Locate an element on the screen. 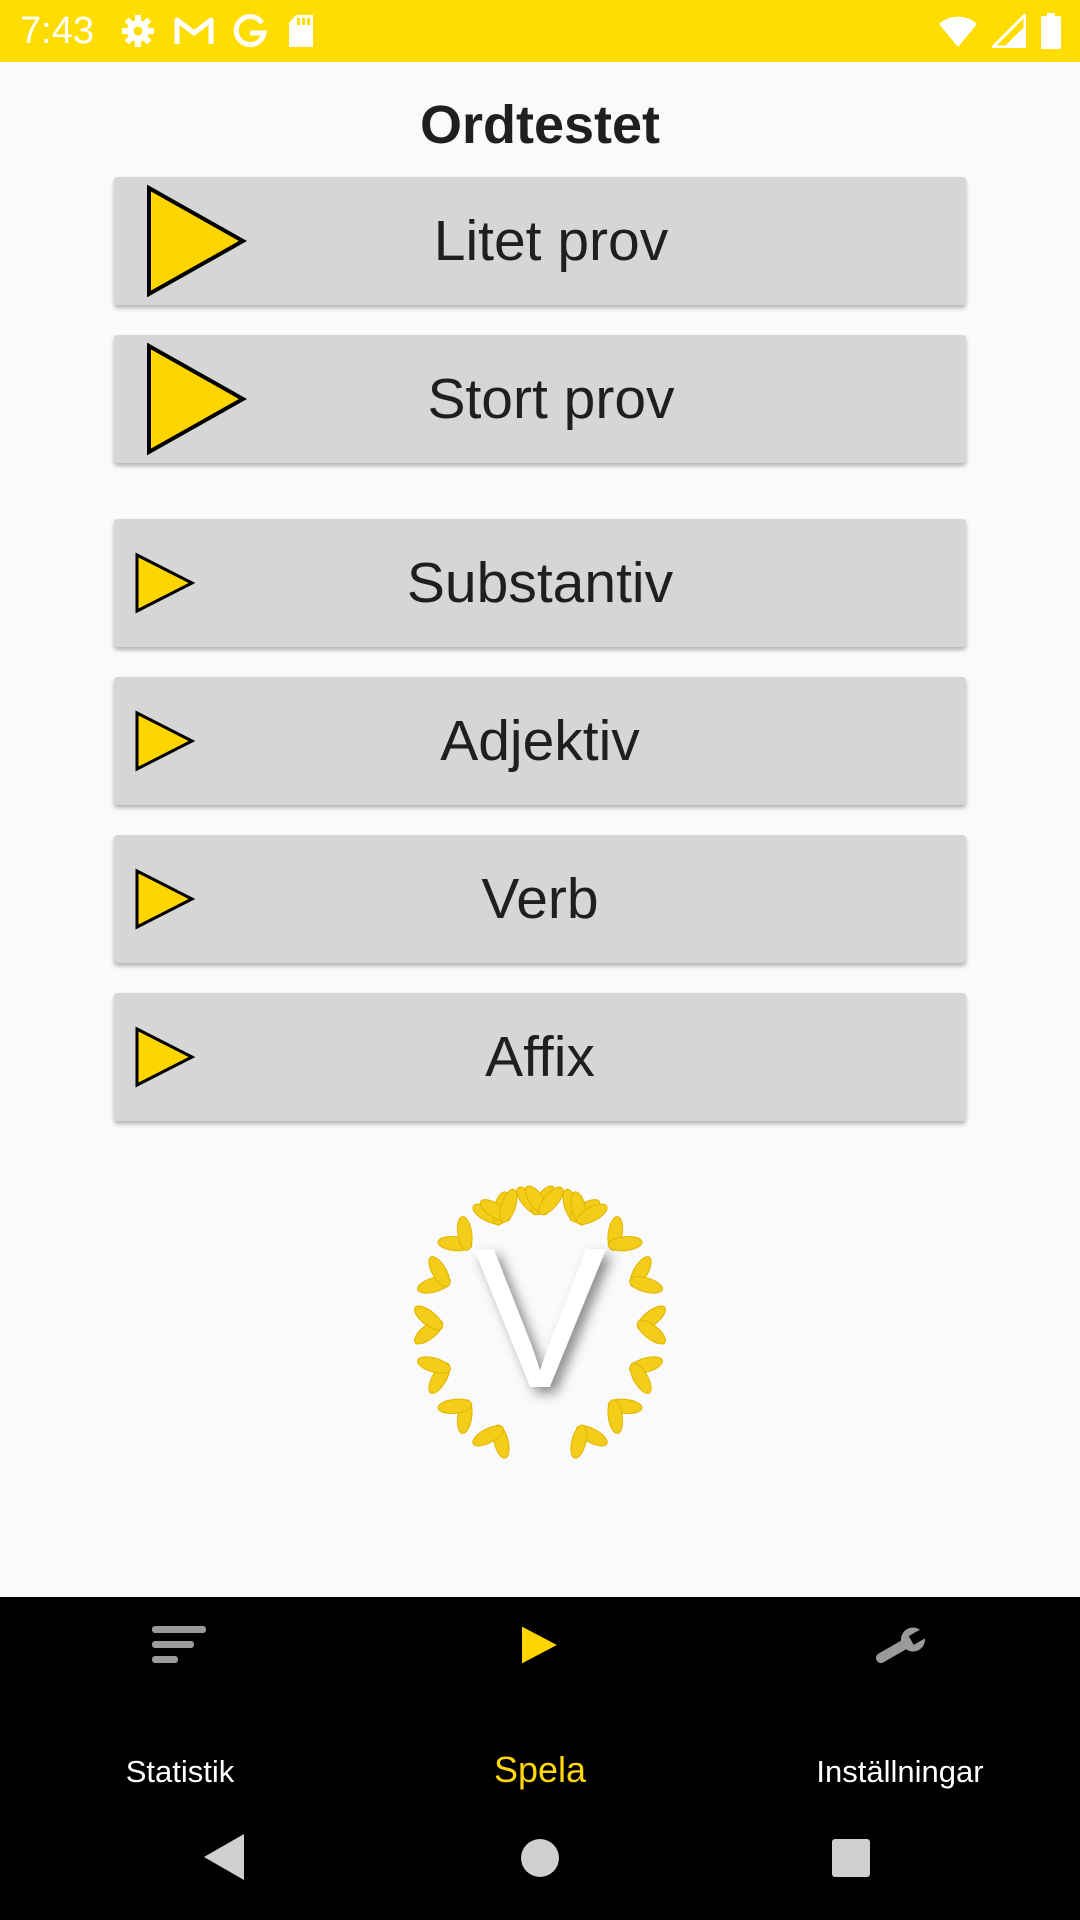  verb-button: Verb is located at coordinates (540, 899).